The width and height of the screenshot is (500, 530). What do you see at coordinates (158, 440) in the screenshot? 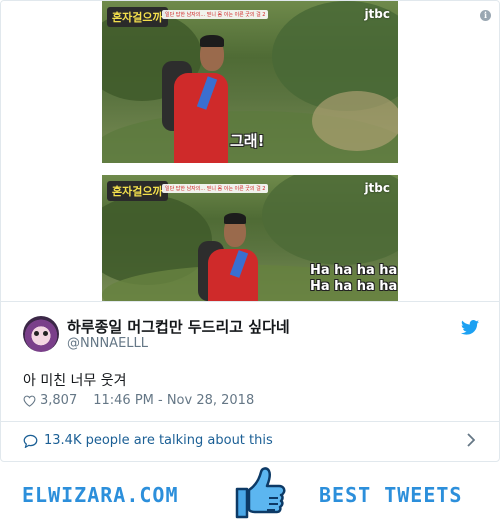
I see `talking-about-label: 13.4K people are talking about this` at bounding box center [158, 440].